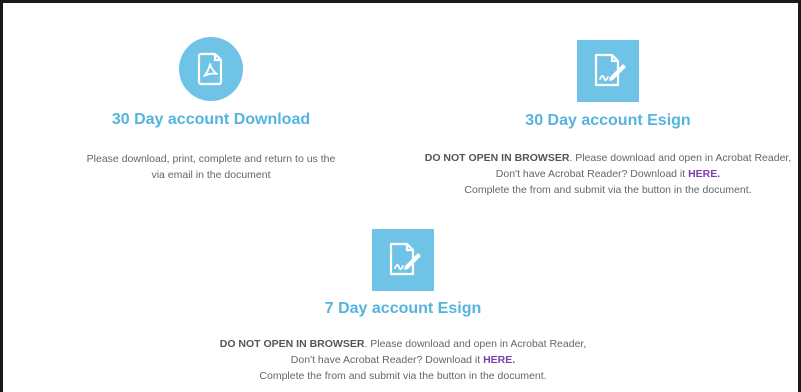 The width and height of the screenshot is (801, 392). What do you see at coordinates (403, 309) in the screenshot?
I see `card-title: 7 Day account Esign` at bounding box center [403, 309].